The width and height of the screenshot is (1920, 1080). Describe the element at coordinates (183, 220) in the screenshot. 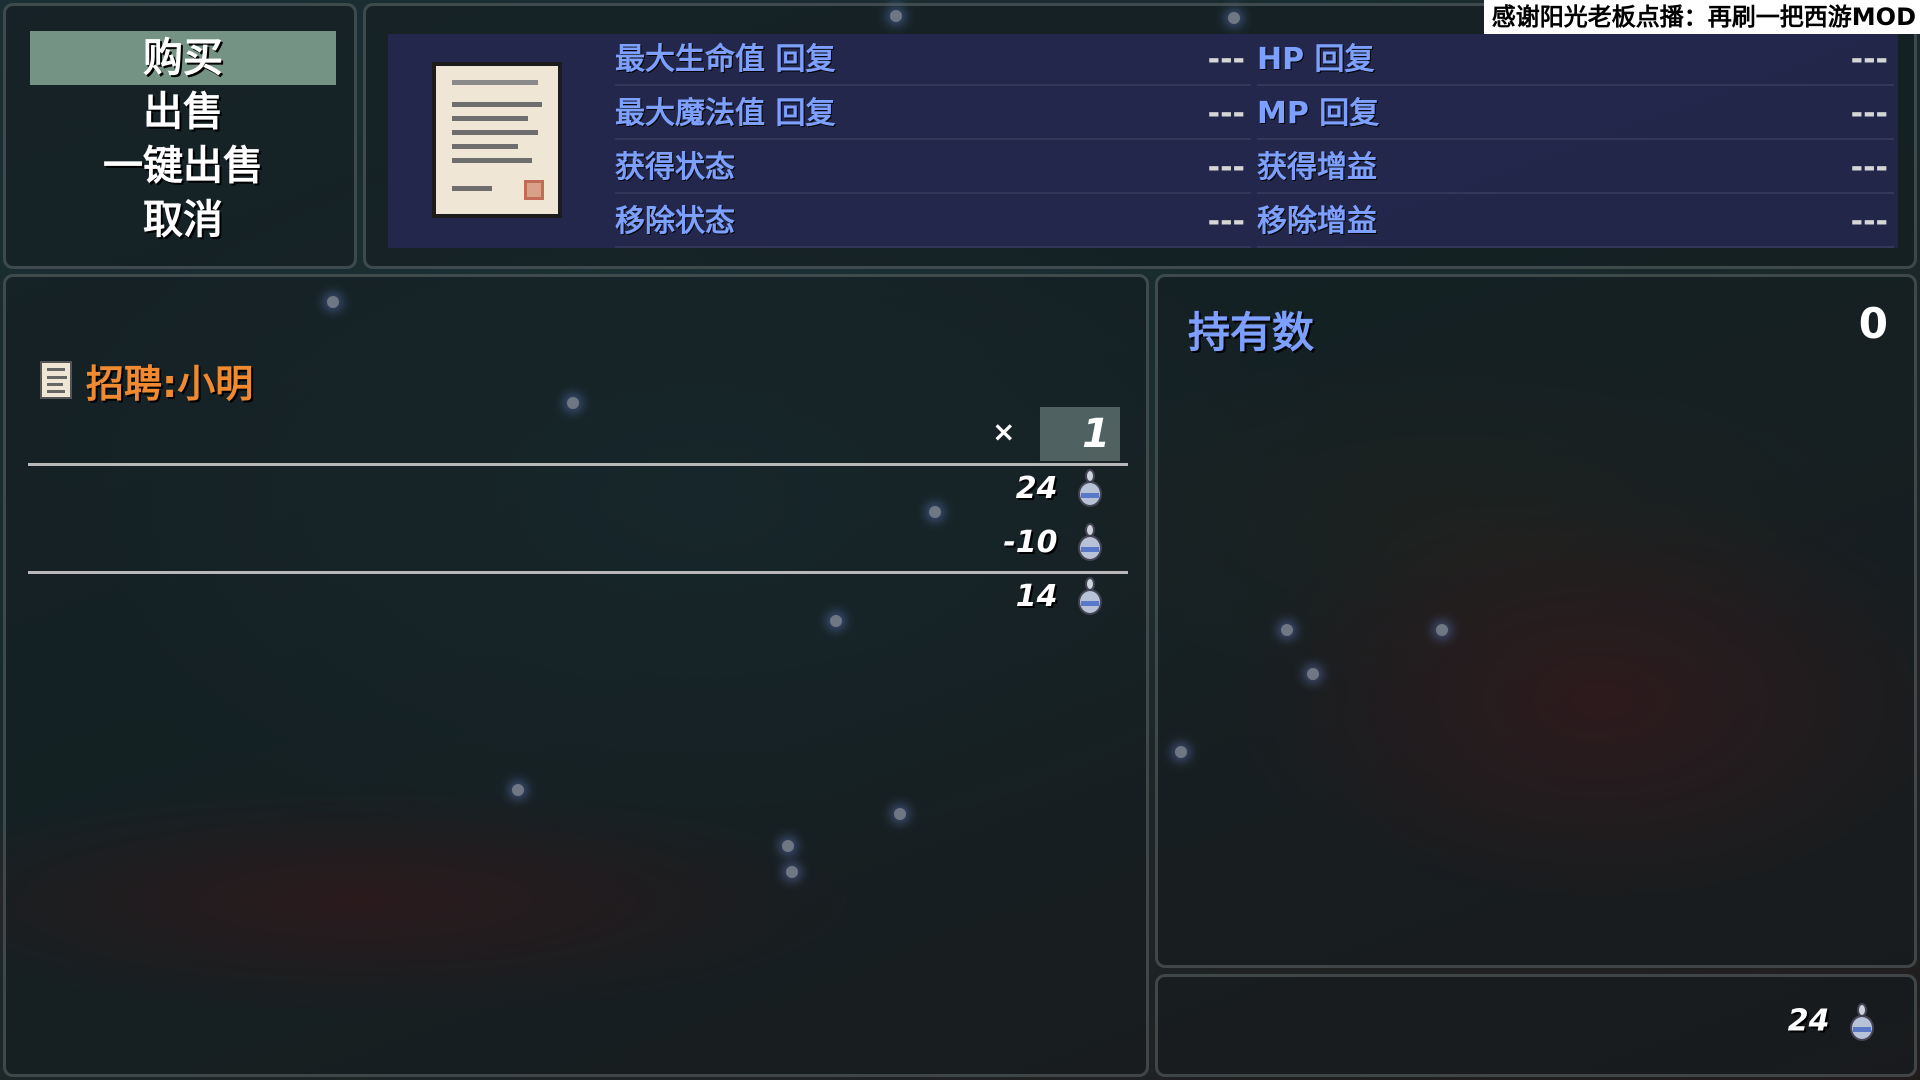

I see `command-cancel: 取消` at that location.